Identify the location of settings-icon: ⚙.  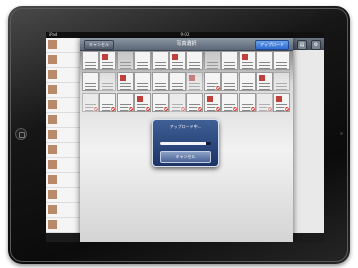
(316, 45).